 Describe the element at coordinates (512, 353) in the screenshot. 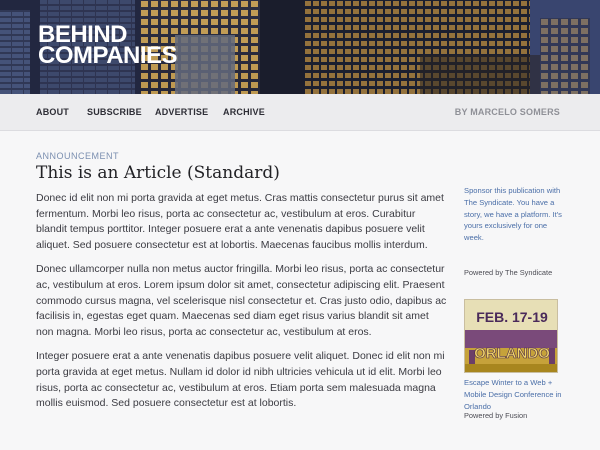

I see `ad-city-text: ORLANDO` at that location.